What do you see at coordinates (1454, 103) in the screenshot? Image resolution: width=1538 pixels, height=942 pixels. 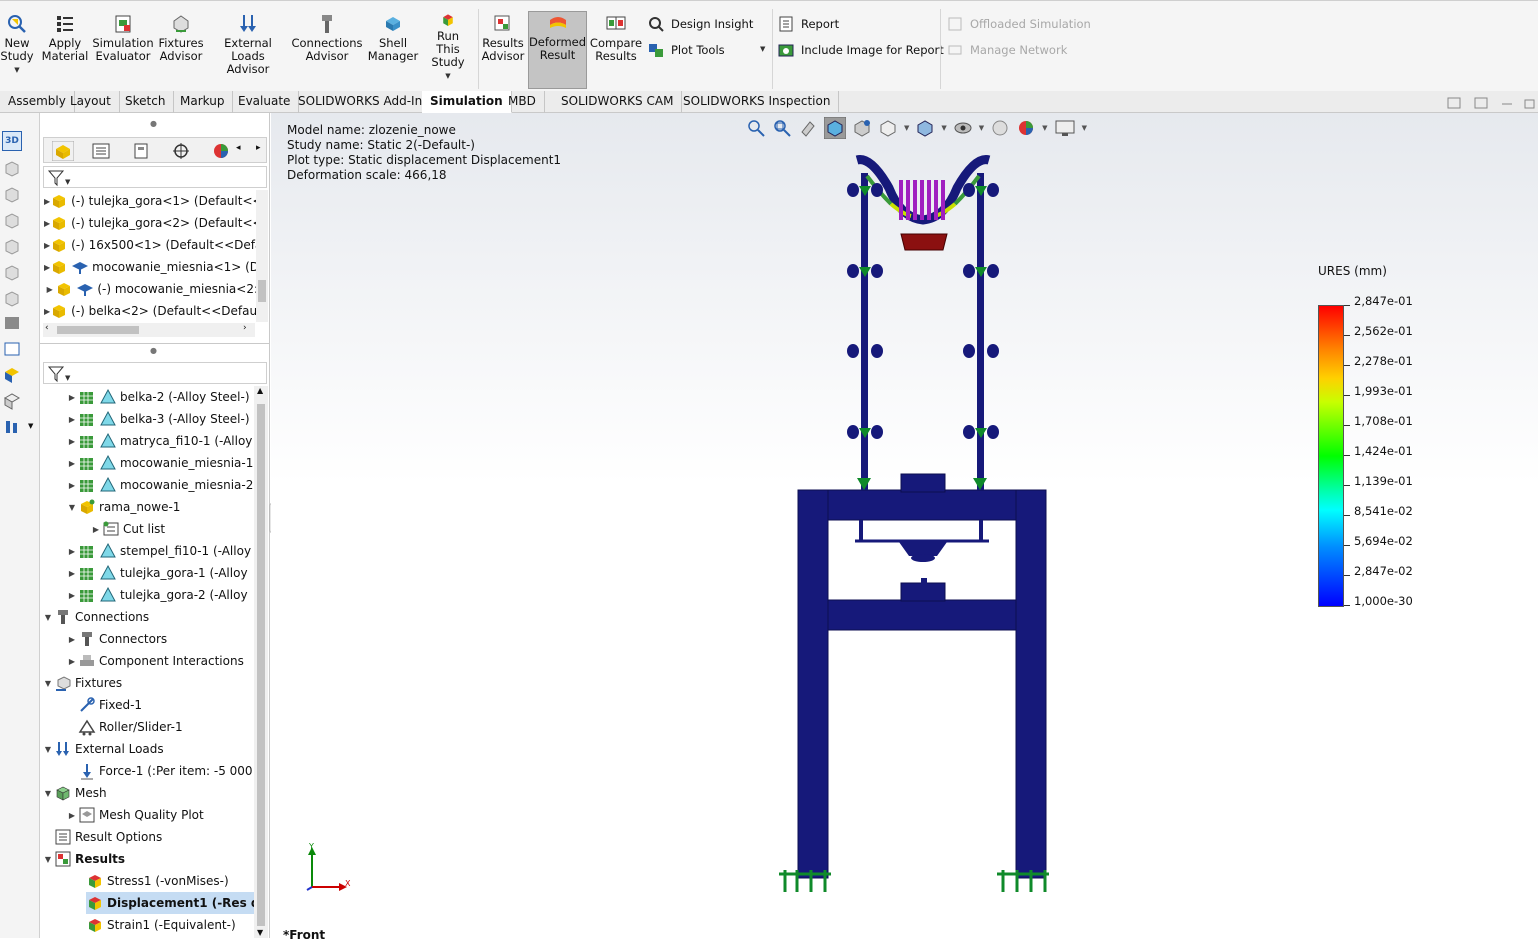 I see `expand-left-icon` at bounding box center [1454, 103].